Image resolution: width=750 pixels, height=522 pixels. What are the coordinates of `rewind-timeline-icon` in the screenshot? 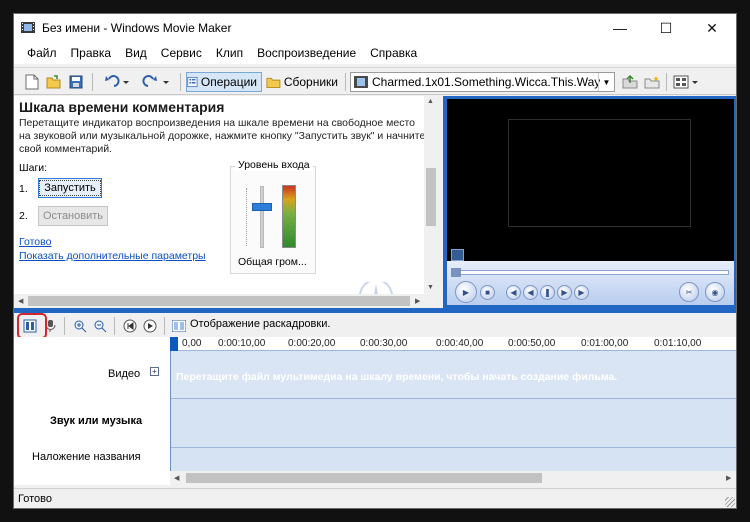 It's located at (130, 326).